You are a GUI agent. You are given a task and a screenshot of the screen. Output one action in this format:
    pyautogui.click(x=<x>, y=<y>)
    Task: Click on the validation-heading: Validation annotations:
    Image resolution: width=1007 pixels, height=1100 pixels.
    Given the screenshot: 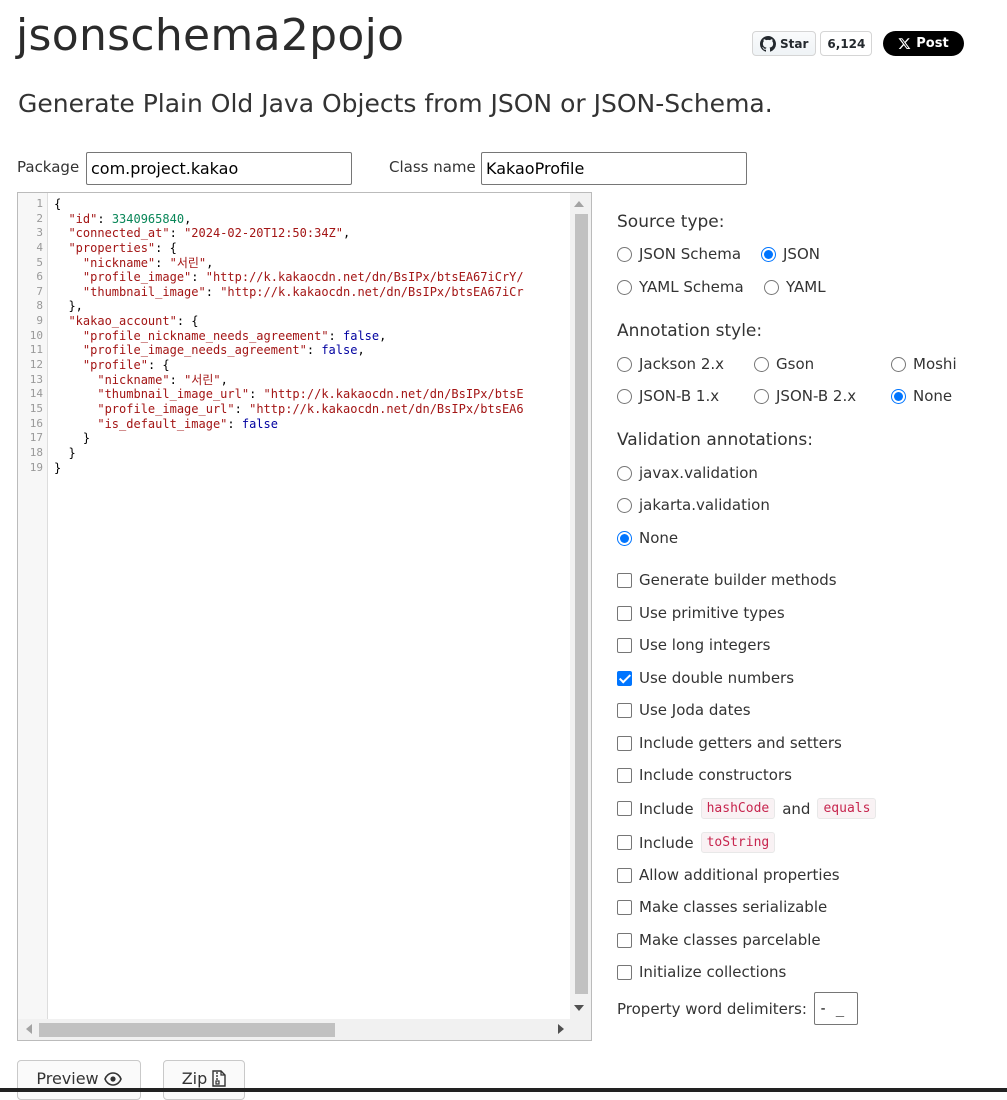 What is the action you would take?
    pyautogui.click(x=715, y=440)
    